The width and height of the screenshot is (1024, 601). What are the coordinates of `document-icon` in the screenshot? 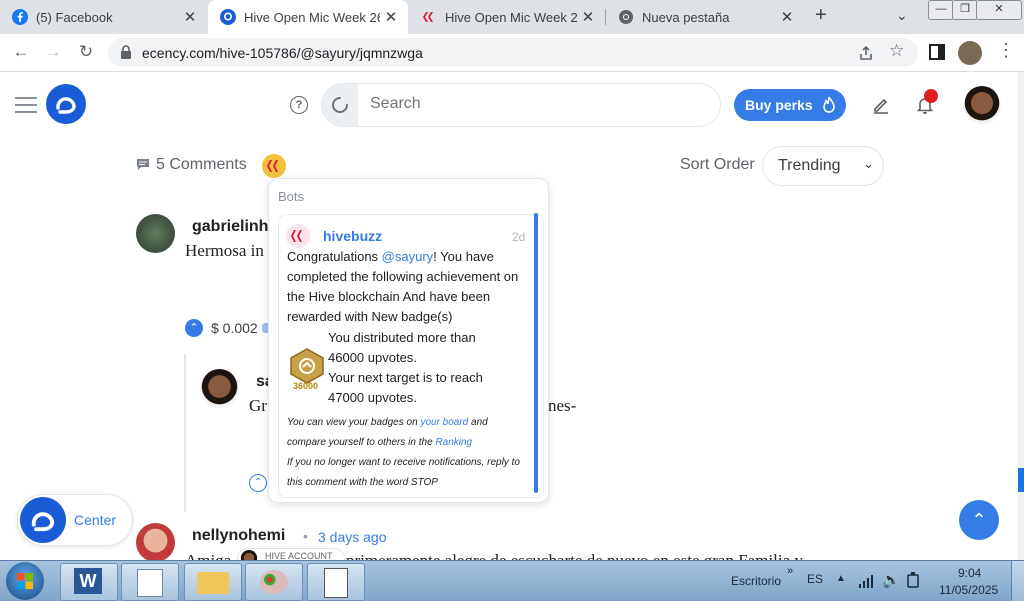 It's located at (150, 583).